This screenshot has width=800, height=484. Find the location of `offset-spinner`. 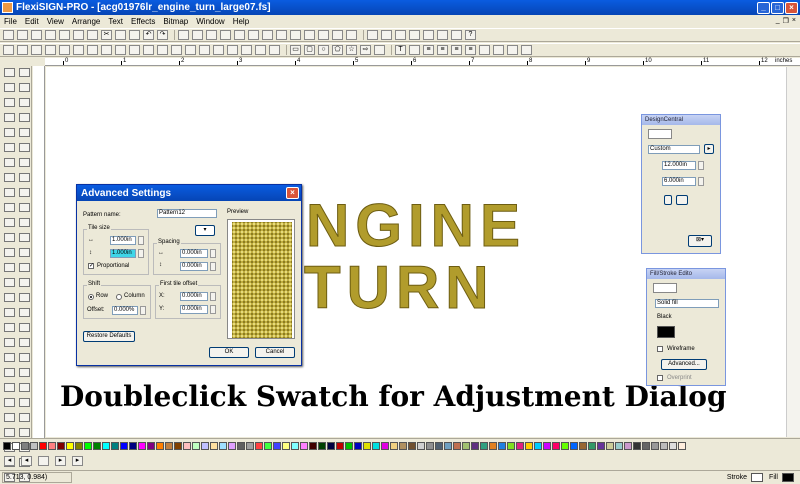

offset-spinner is located at coordinates (143, 310).